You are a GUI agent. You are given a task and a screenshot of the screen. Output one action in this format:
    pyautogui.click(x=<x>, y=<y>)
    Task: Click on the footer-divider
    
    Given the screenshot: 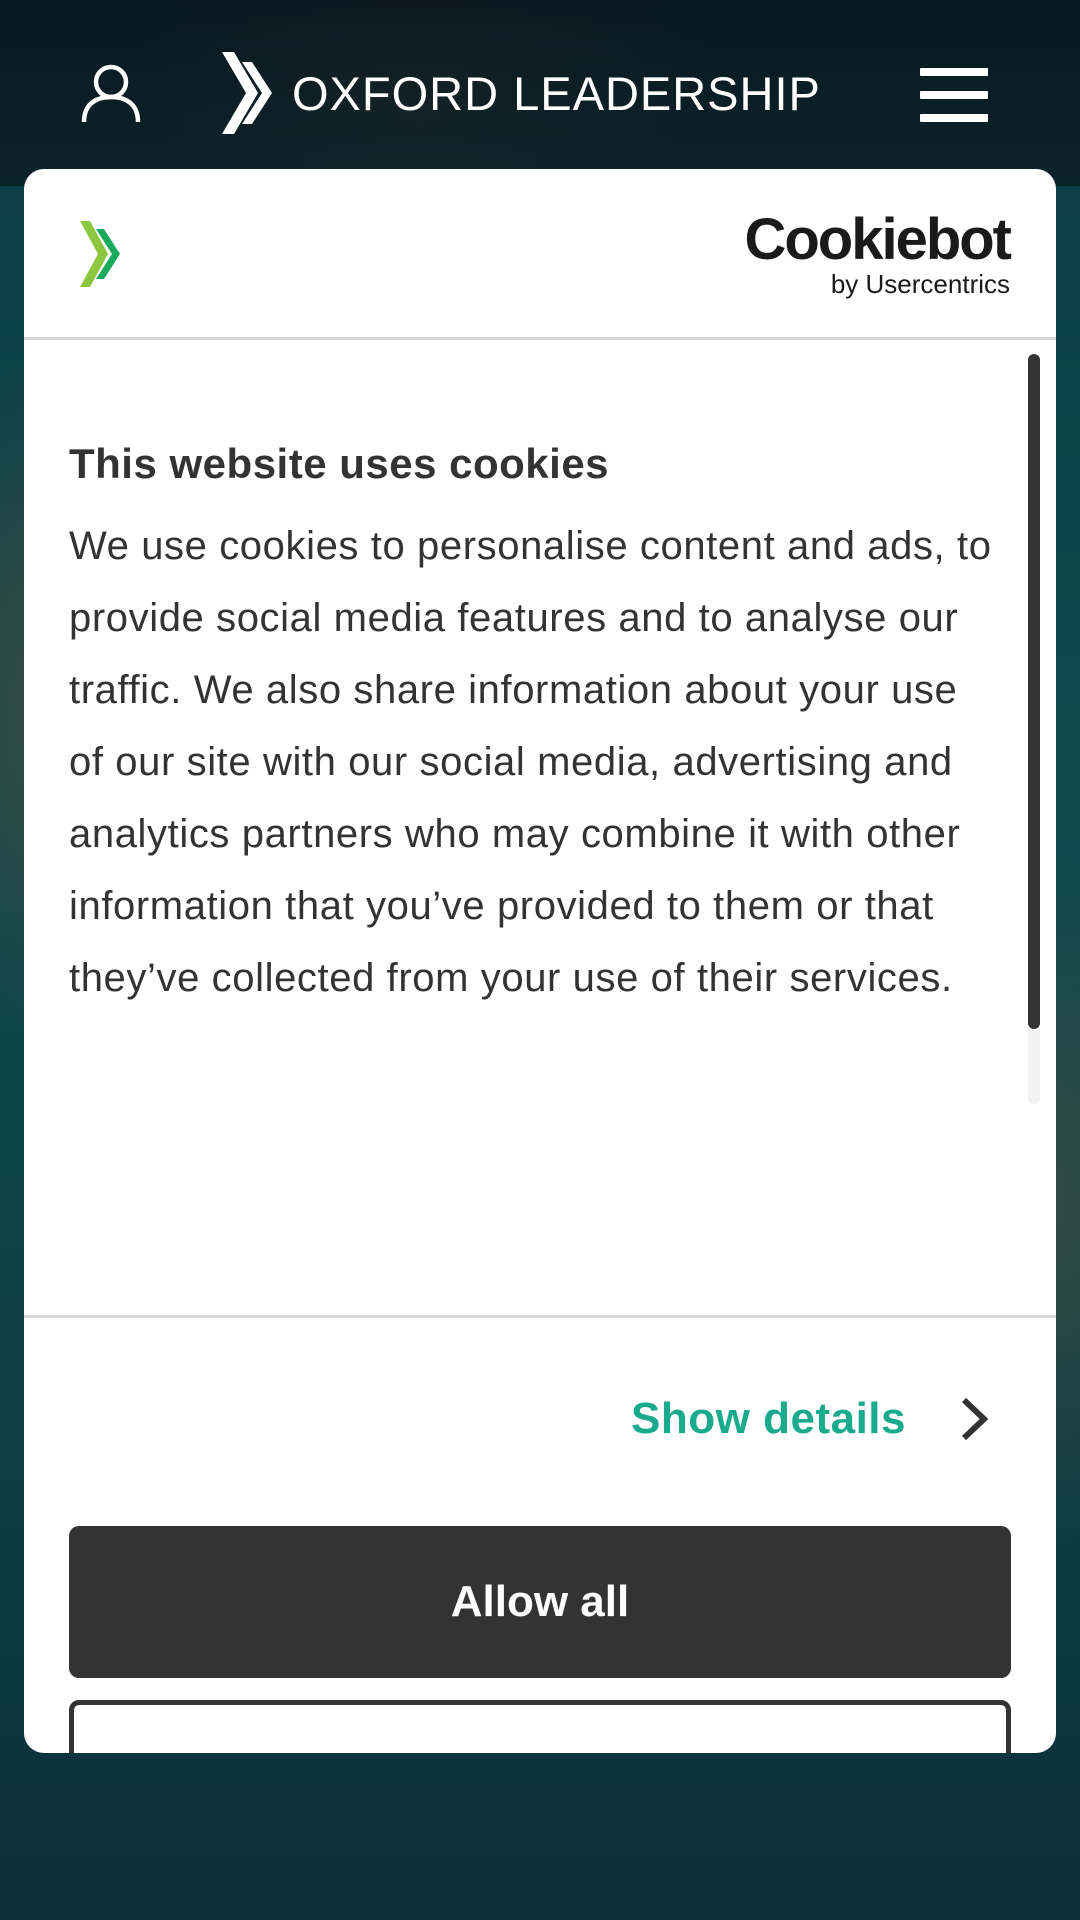 What is the action you would take?
    pyautogui.click(x=540, y=1316)
    